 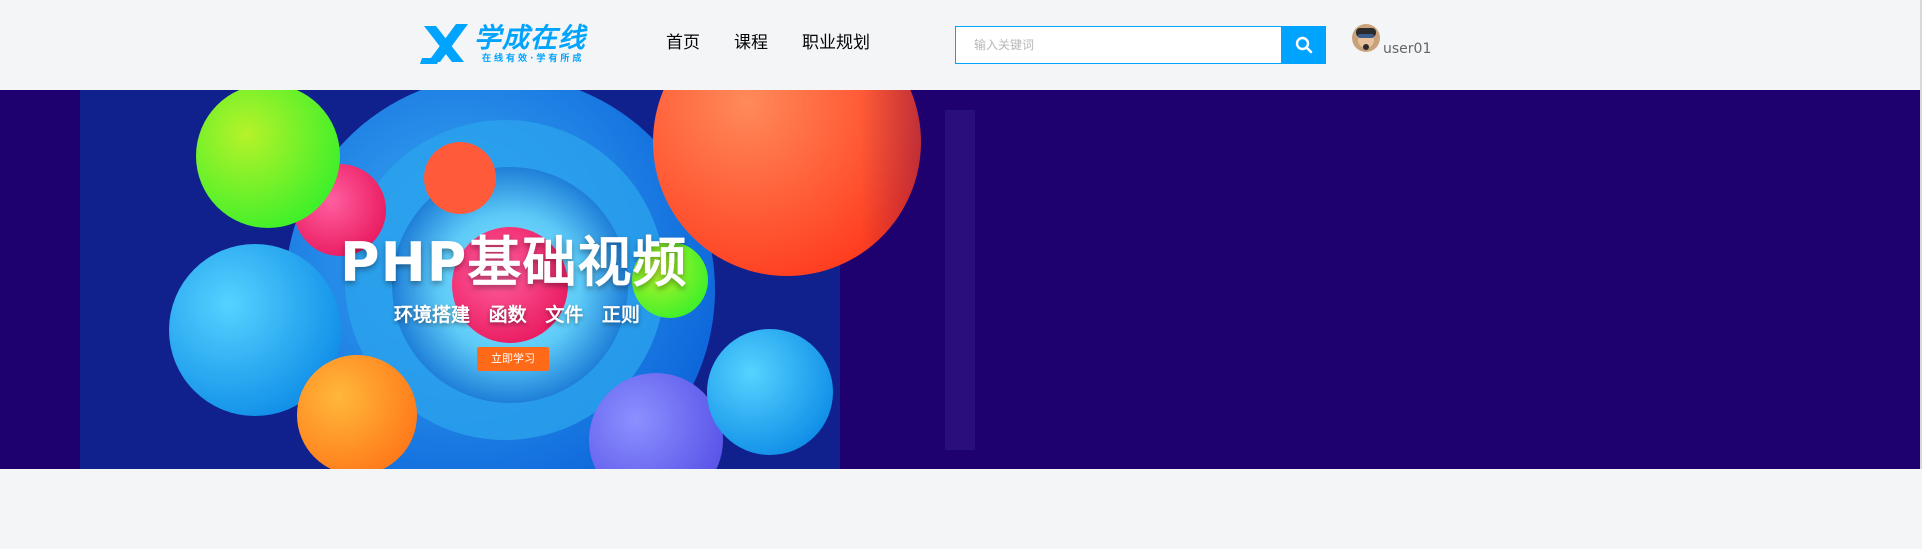 What do you see at coordinates (683, 43) in the screenshot?
I see `nav-home: 首页` at bounding box center [683, 43].